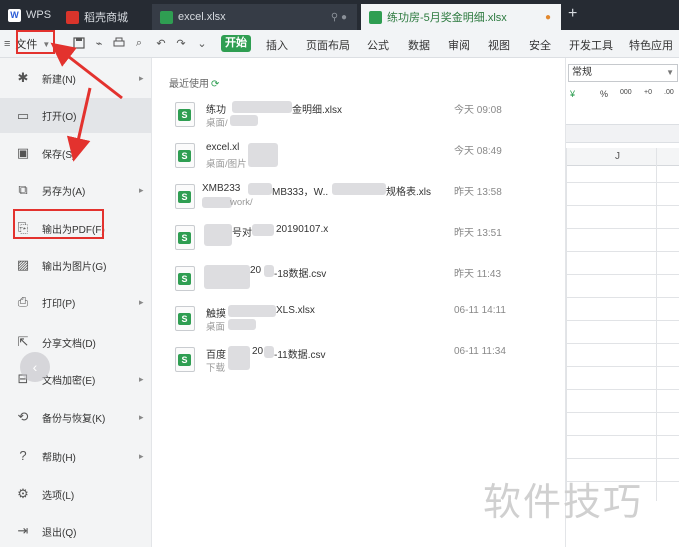  I want to click on arrow-to-file-button, so click(86, 71).